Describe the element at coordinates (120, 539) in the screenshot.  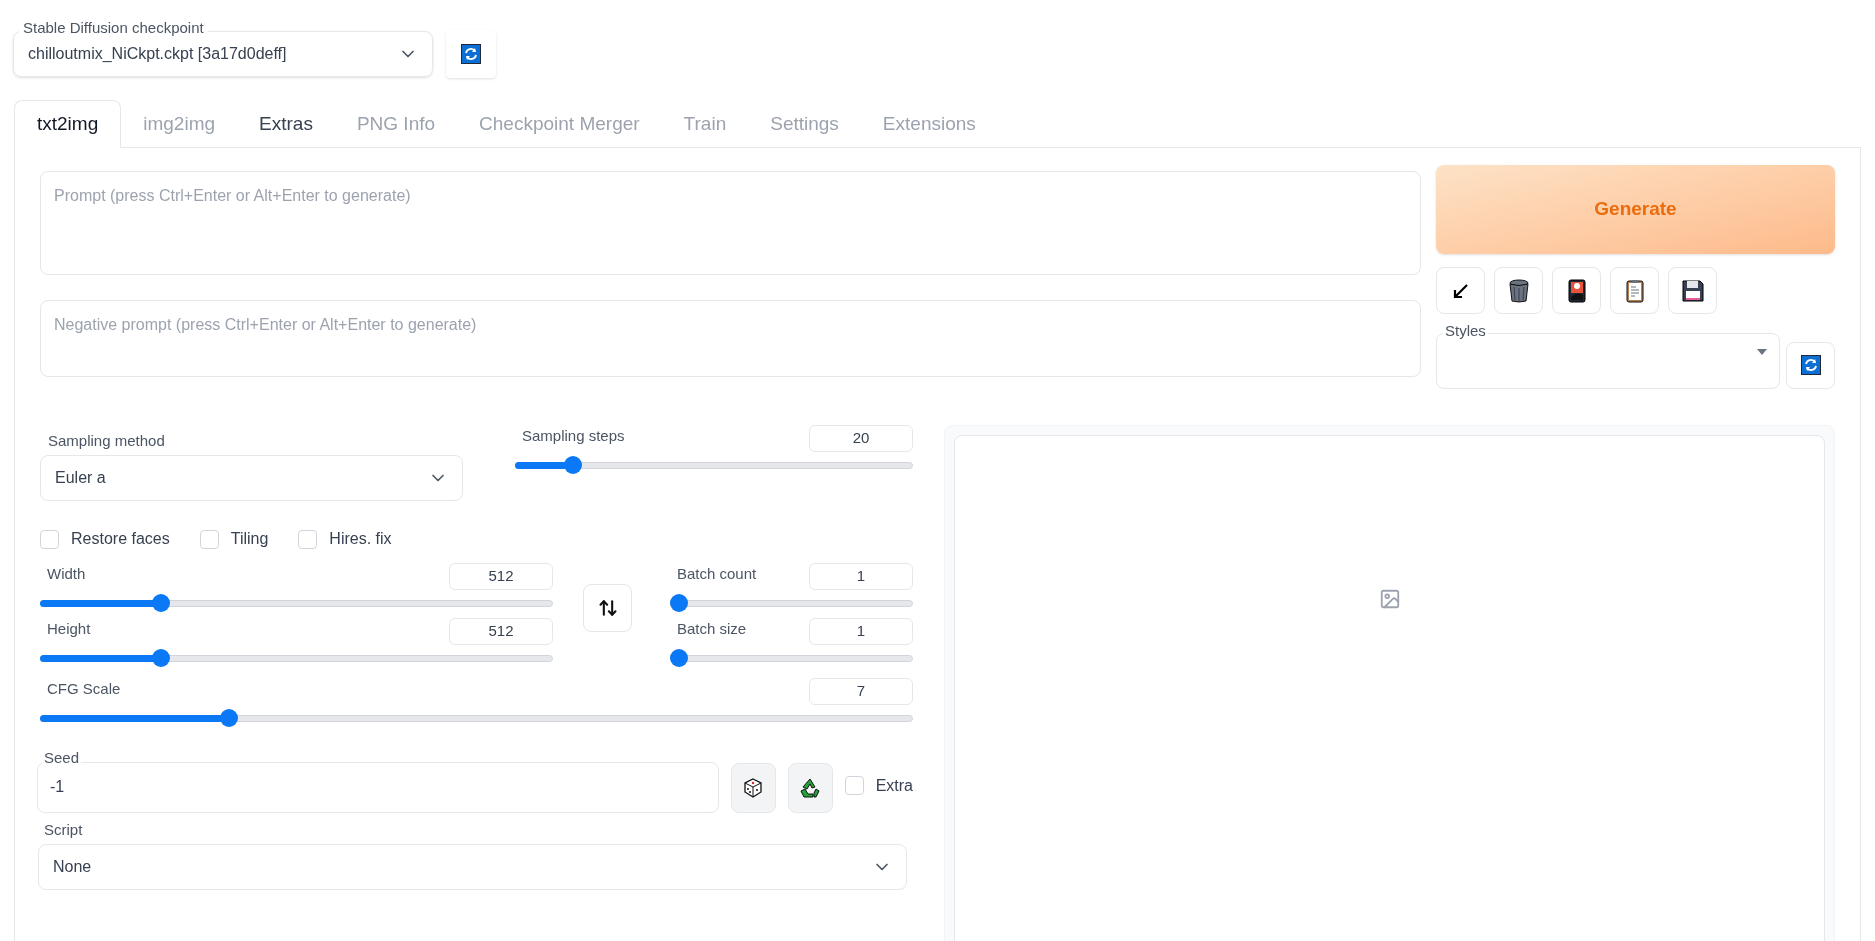
I see `checkbox-label: Restore faces` at that location.